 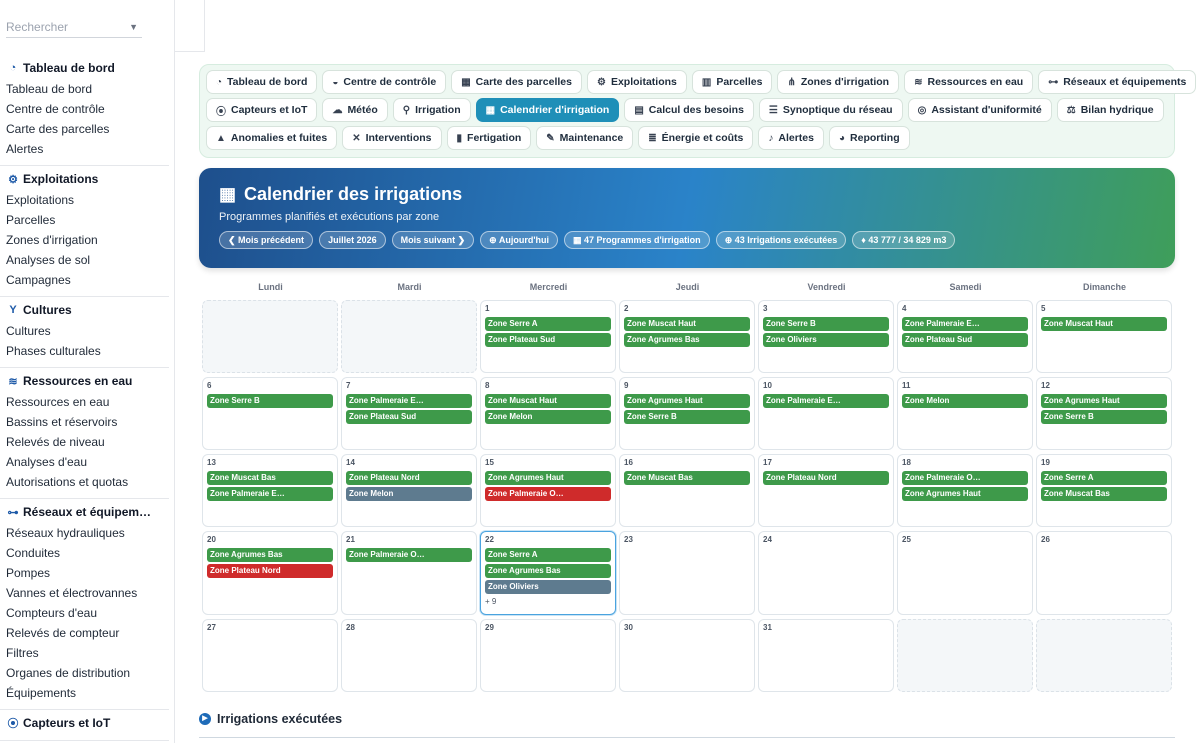 I want to click on day-cell: 16 Zone Muscat Bas, so click(x=687, y=490).